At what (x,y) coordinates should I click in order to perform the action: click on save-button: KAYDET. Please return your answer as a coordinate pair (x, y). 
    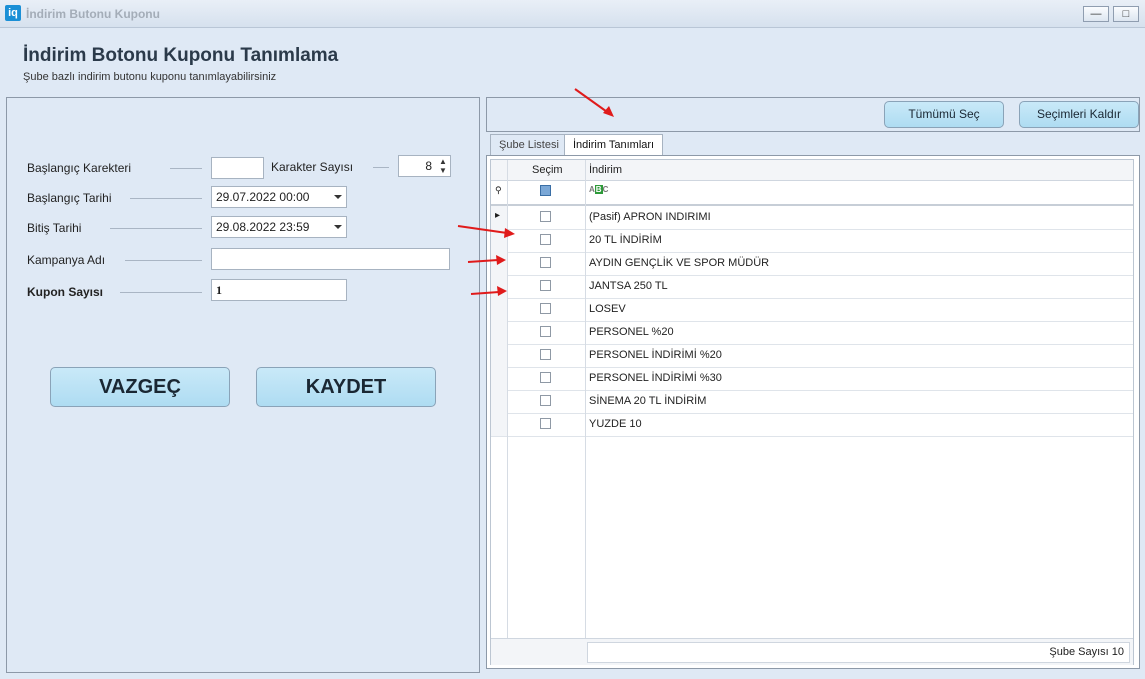
    Looking at the image, I should click on (346, 387).